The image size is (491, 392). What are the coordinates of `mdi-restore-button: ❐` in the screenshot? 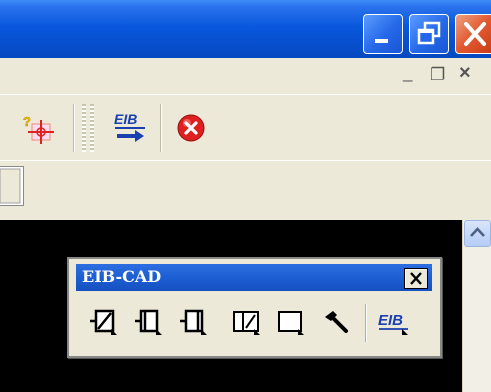 It's located at (437, 75).